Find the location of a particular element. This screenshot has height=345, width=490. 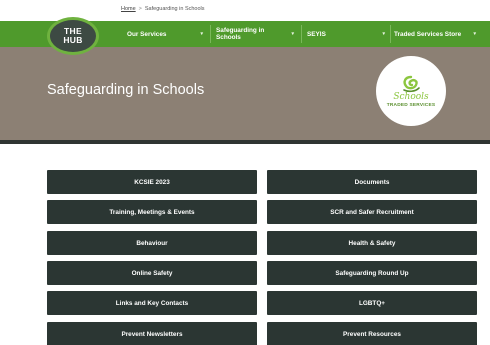

online-safety-button: Online Safety is located at coordinates (152, 273).